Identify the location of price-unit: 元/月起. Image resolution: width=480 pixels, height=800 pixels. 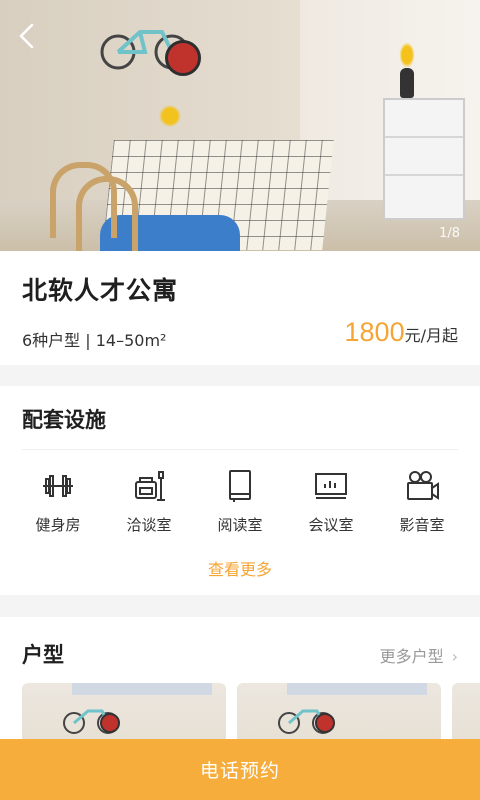
(431, 335).